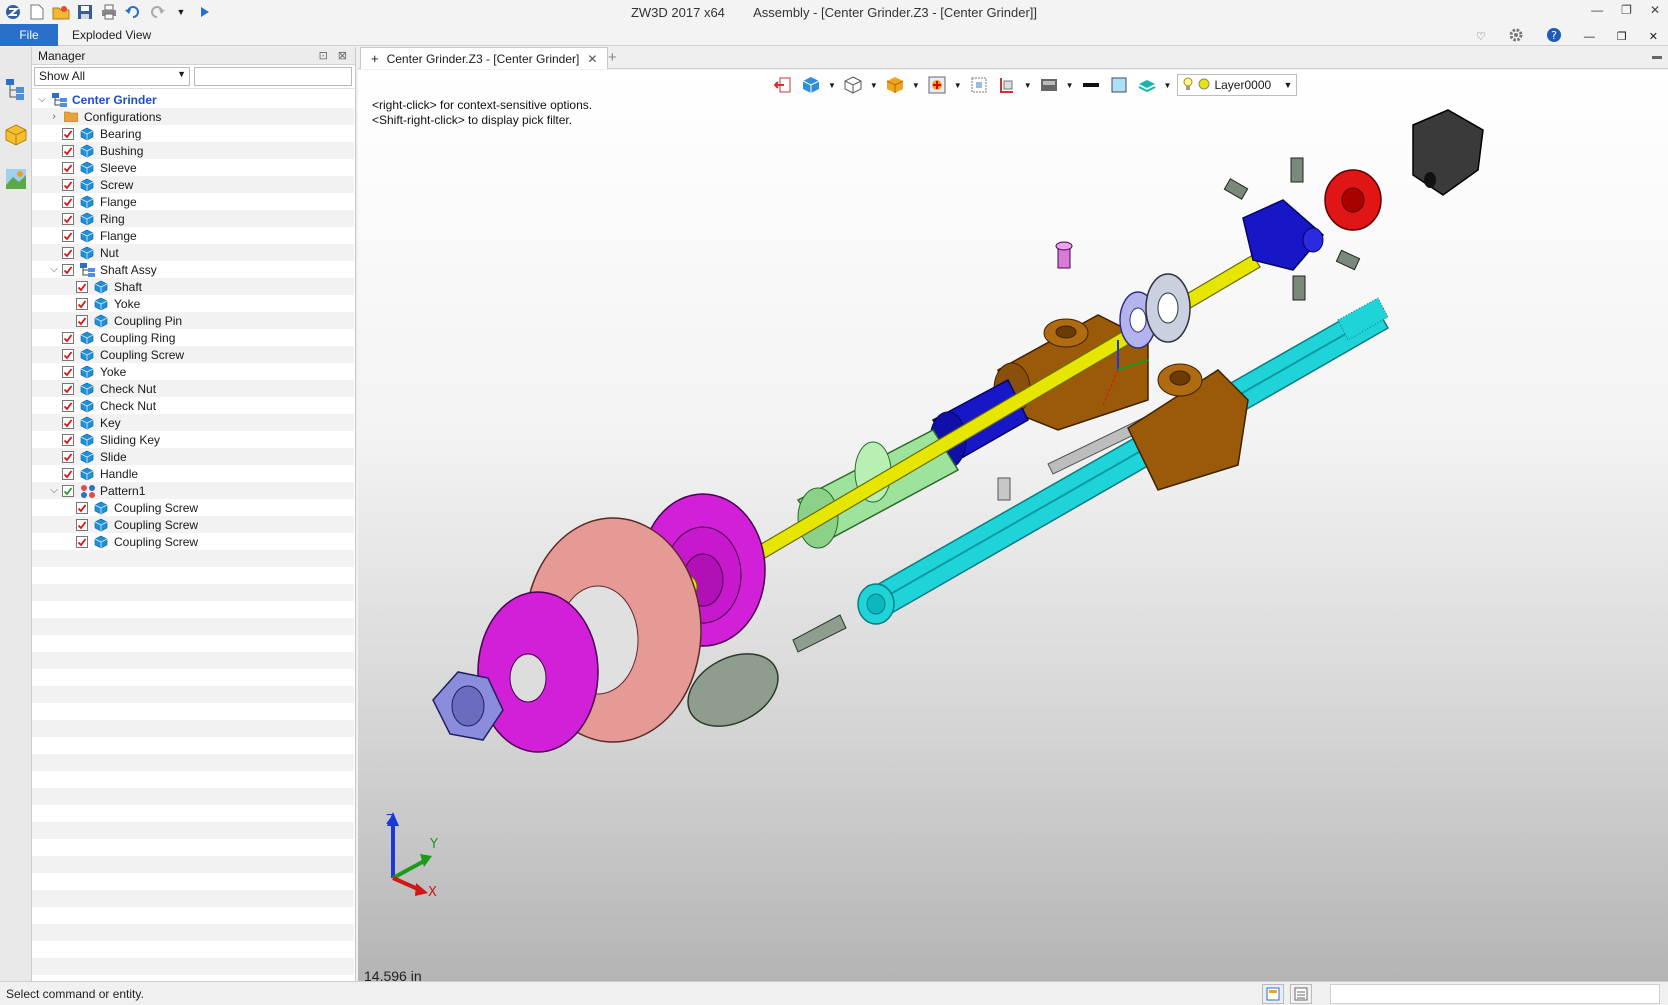  Describe the element at coordinates (193, 150) in the screenshot. I see `tree-item: Bushing` at that location.